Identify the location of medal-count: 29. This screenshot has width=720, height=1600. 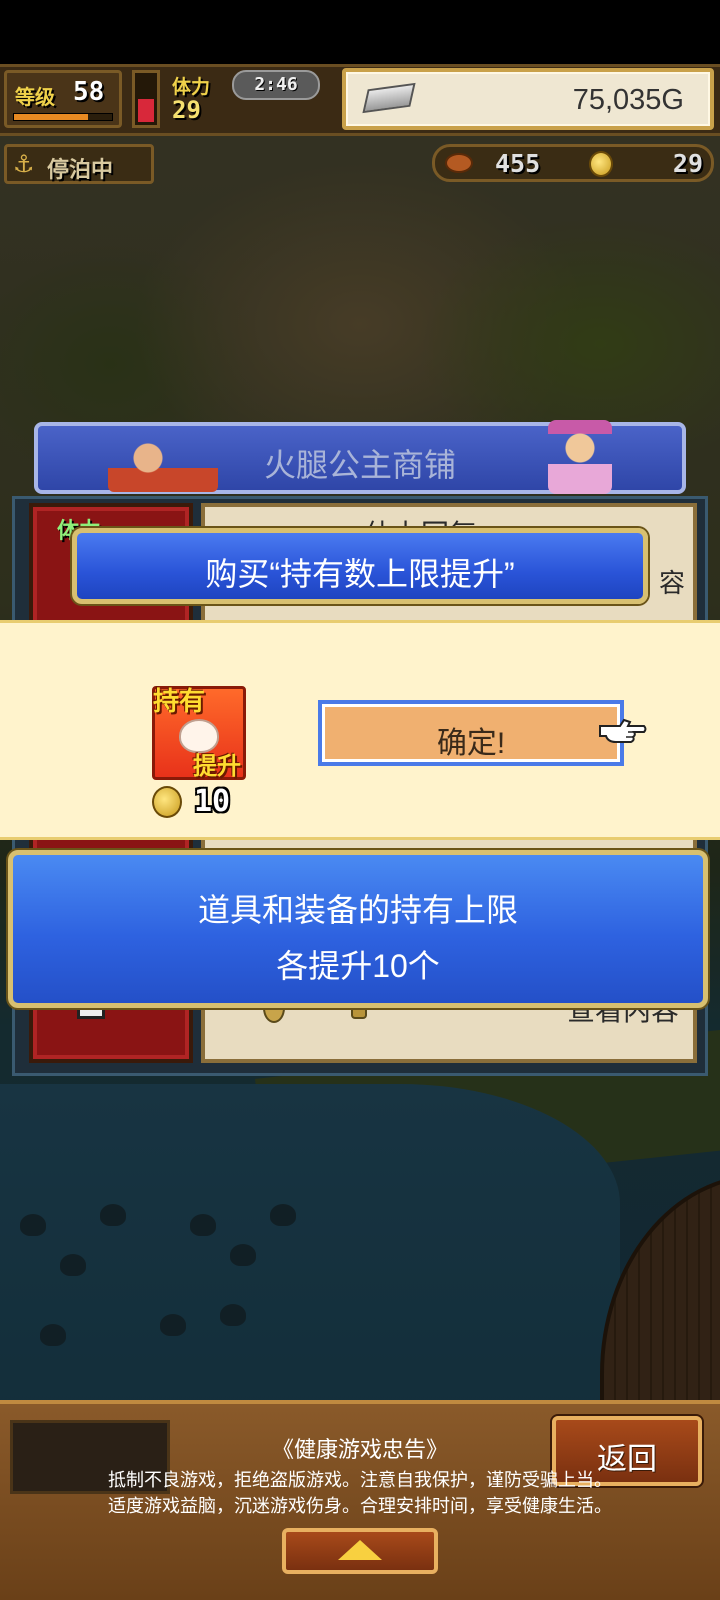
(687, 163).